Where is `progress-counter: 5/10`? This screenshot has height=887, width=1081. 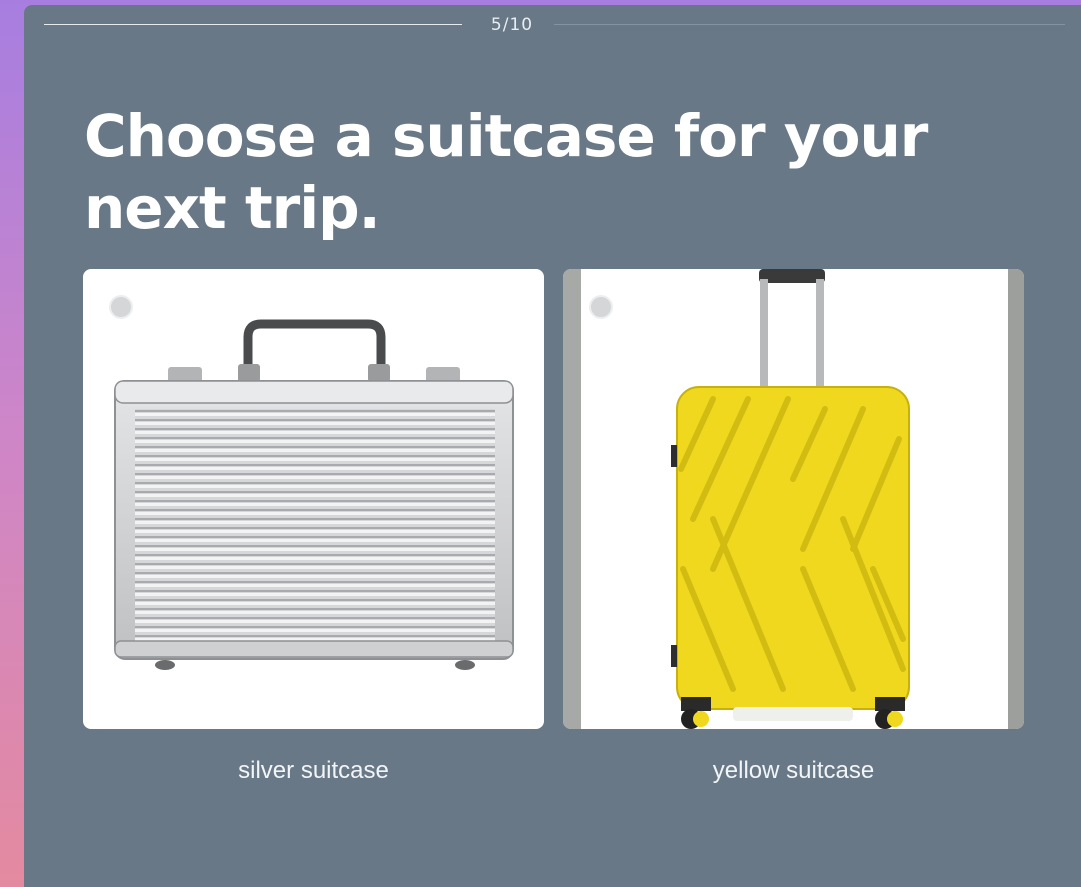
progress-counter: 5/10 is located at coordinates (512, 25).